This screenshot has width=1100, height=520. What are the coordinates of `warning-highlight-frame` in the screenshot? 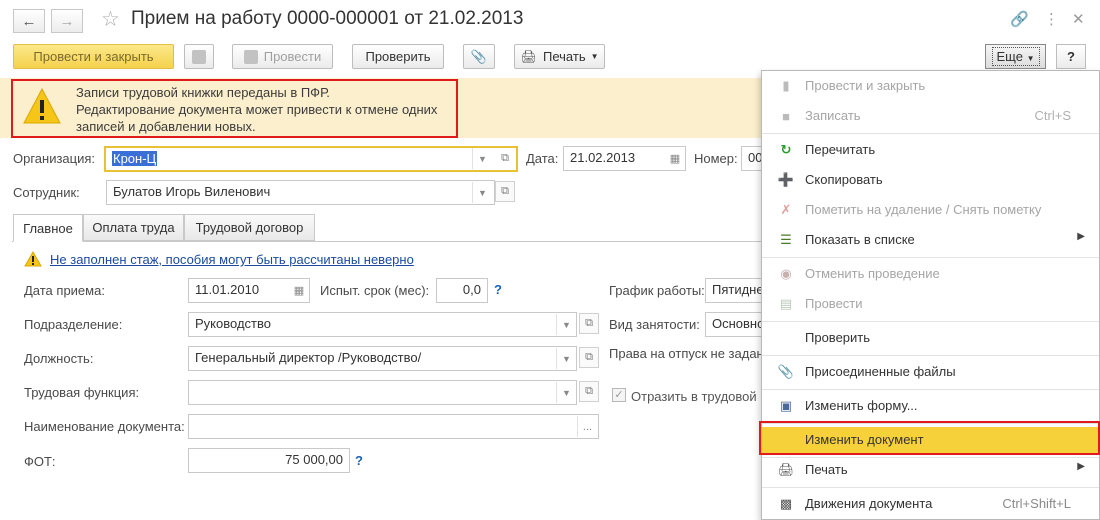 It's located at (234, 108).